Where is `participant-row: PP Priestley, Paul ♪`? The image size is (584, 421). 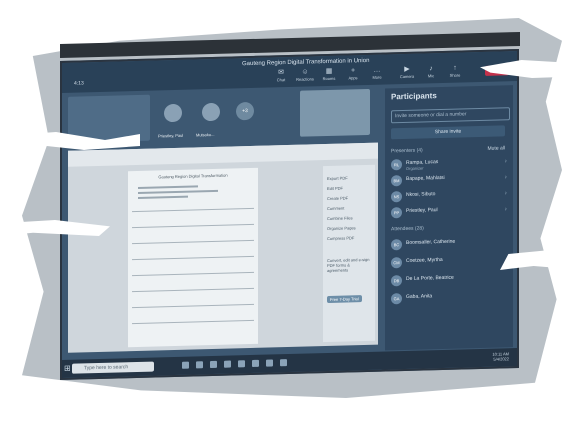 participant-row: PP Priestley, Paul ♪ is located at coordinates (450, 211).